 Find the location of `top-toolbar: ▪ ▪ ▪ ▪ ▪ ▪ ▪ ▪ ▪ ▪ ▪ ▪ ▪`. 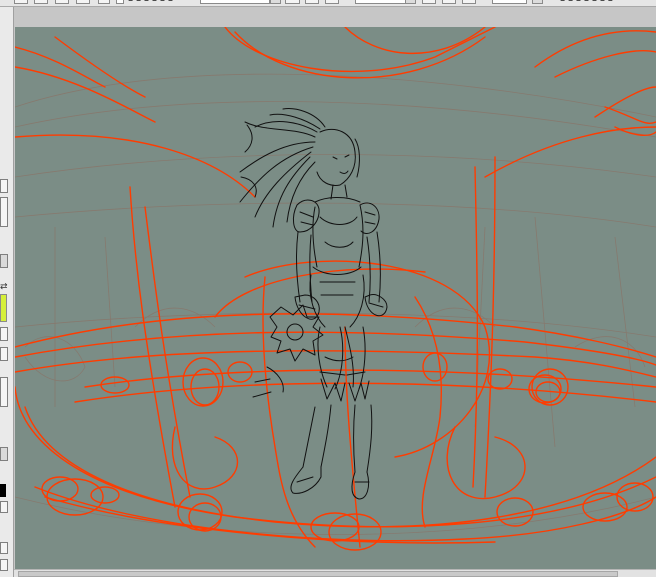

top-toolbar: ▪ ▪ ▪ ▪ ▪ ▪ ▪ ▪ ▪ ▪ ▪ ▪ ▪ is located at coordinates (328, 3).